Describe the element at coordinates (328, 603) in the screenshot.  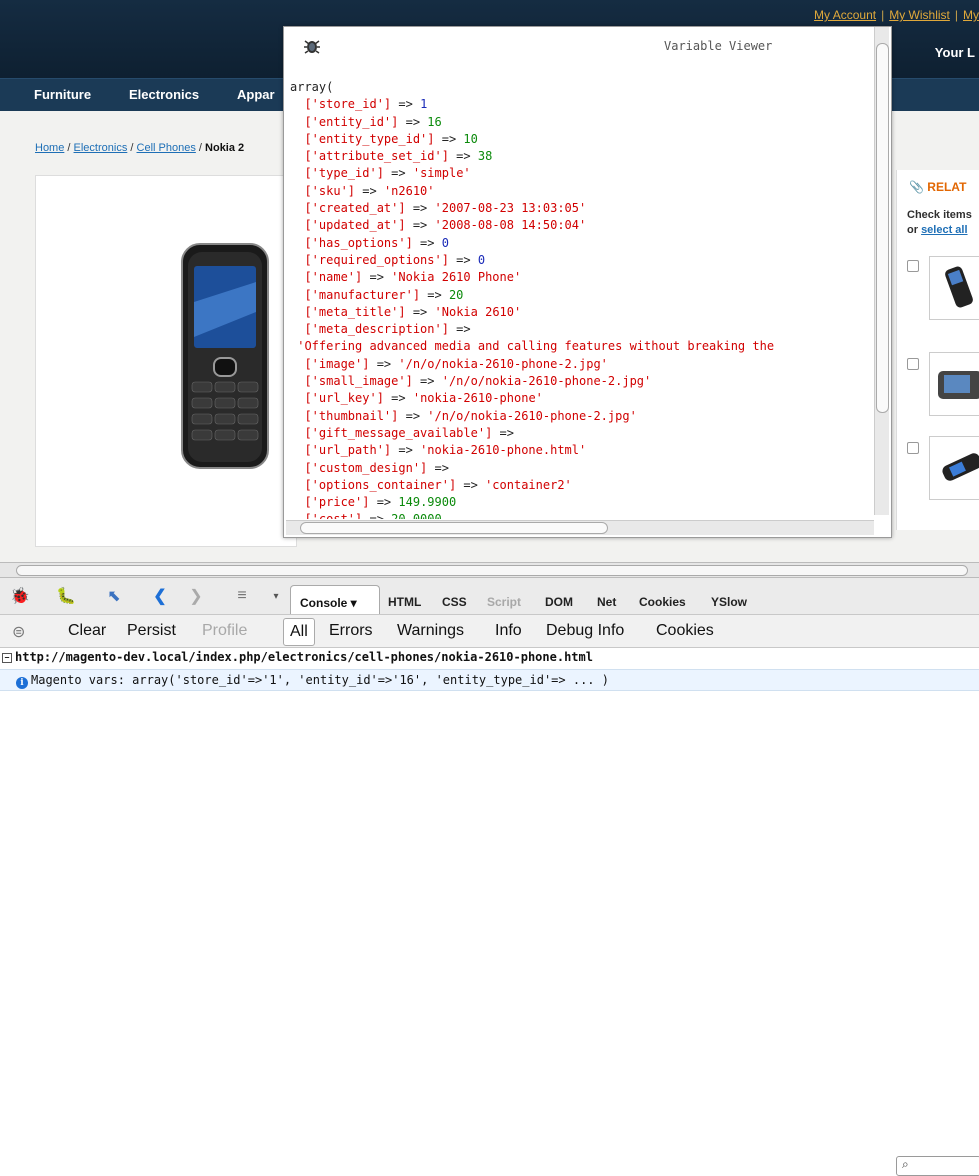
I see `tab-console-label: Console ▾` at that location.